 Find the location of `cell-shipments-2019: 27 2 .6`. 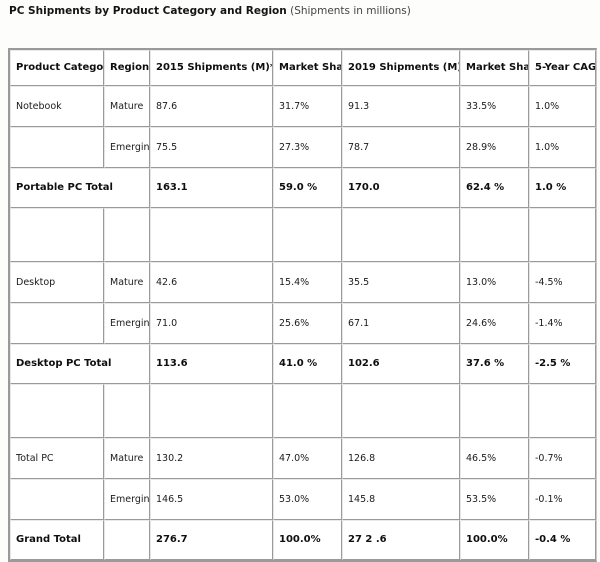

cell-shipments-2019: 27 2 .6 is located at coordinates (401, 540).